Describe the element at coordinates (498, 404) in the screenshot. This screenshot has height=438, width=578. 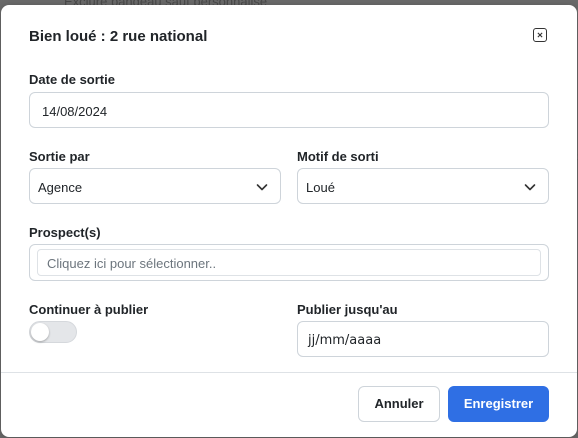
I see `save-button: Enregistrer` at that location.